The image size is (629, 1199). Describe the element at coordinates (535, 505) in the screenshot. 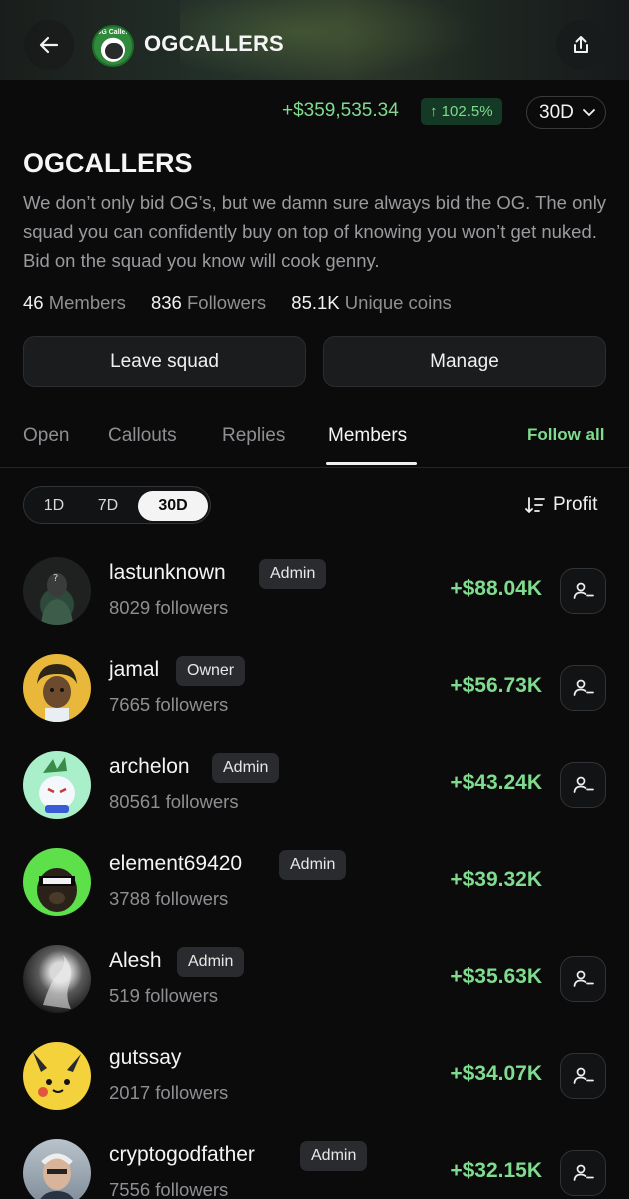

I see `sort-icon` at that location.